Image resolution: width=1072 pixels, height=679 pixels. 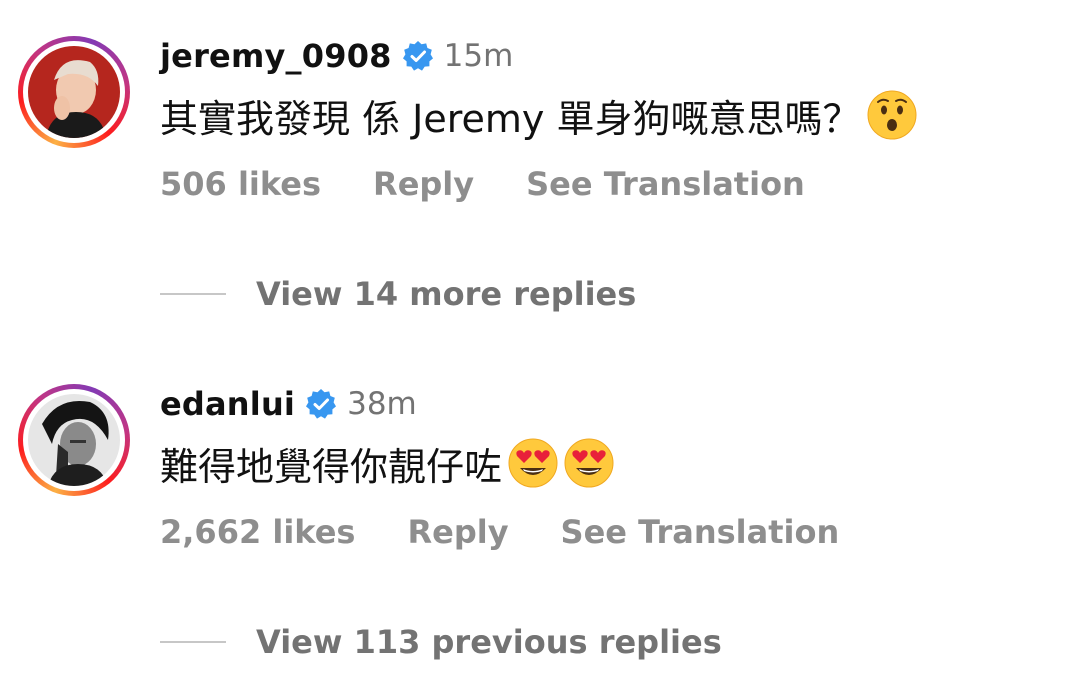 I want to click on username: edanlui, so click(x=227, y=404).